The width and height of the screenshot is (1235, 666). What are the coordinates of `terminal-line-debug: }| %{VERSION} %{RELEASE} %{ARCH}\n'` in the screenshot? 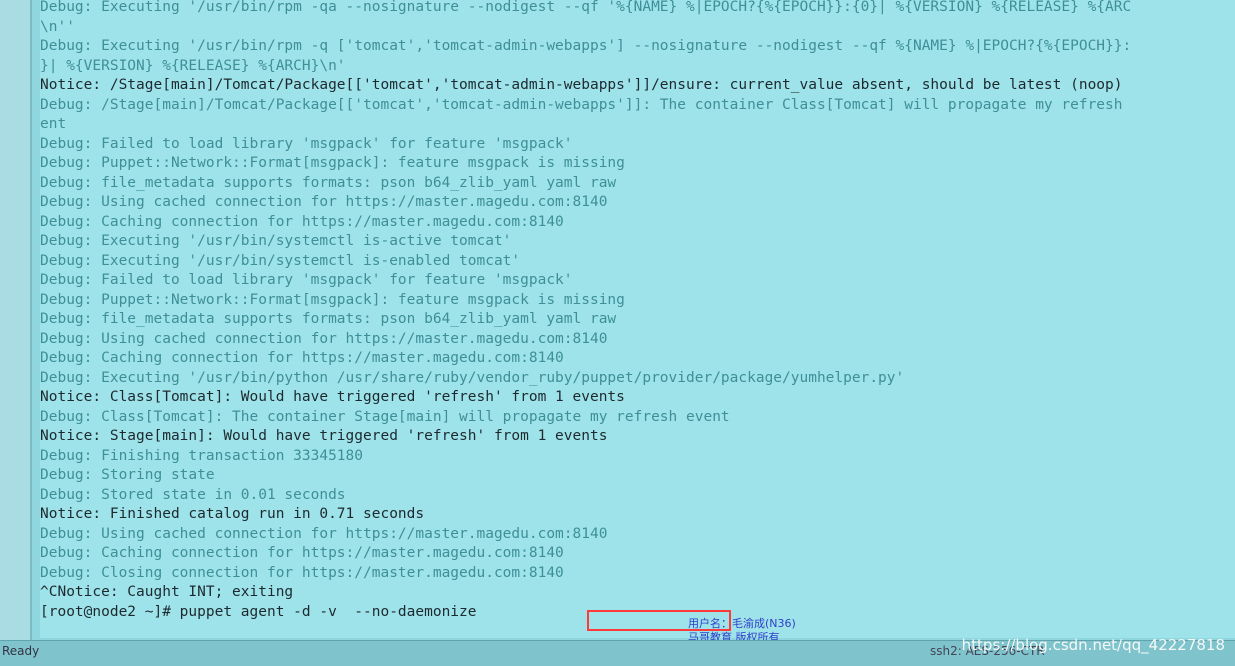 It's located at (193, 65).